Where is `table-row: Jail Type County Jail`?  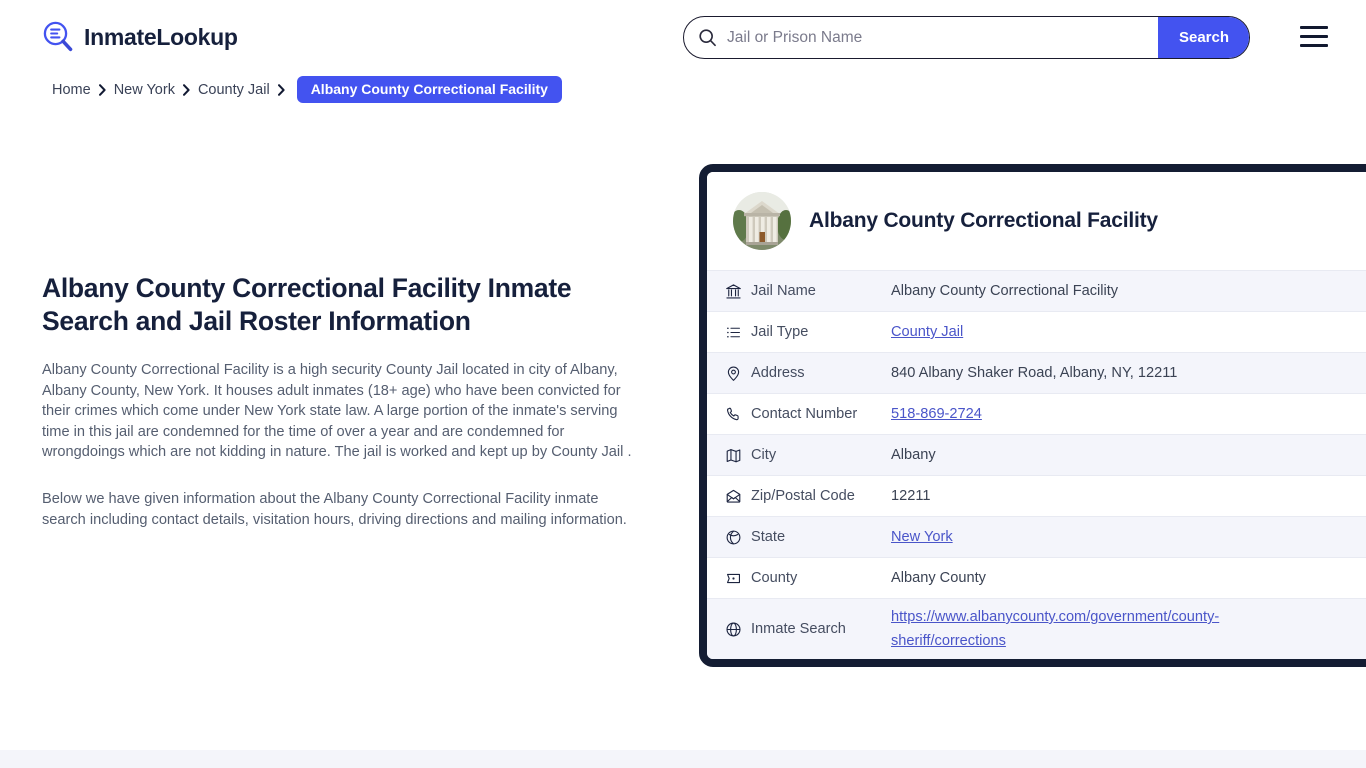 table-row: Jail Type County Jail is located at coordinates (1036, 331).